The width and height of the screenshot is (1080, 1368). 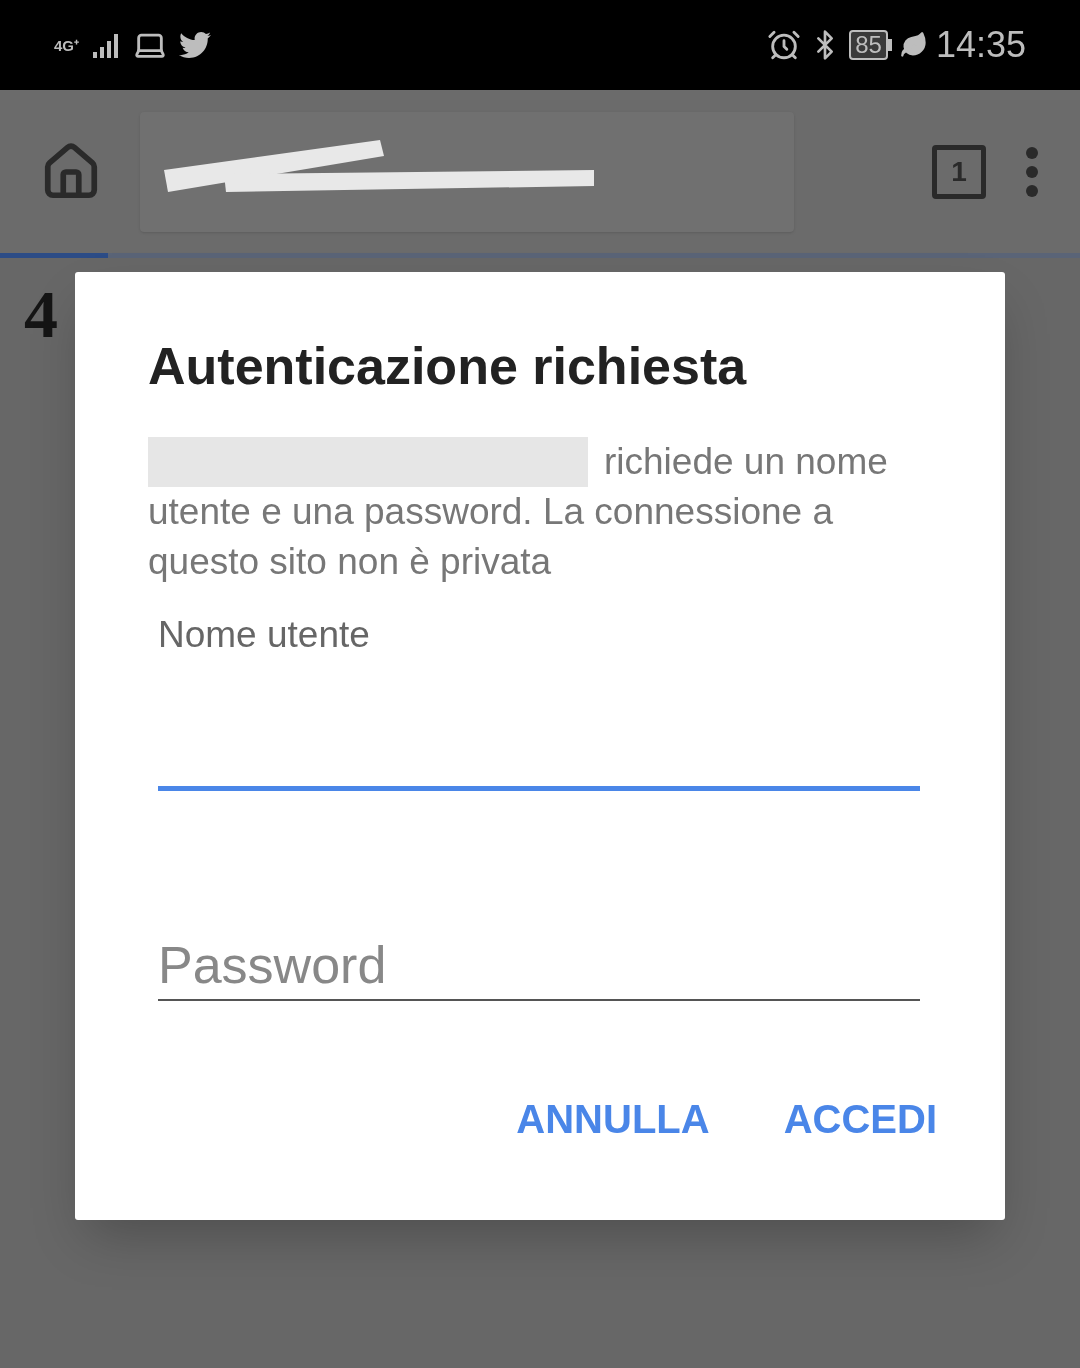 What do you see at coordinates (860, 1118) in the screenshot?
I see `login-button: ACCEDI` at bounding box center [860, 1118].